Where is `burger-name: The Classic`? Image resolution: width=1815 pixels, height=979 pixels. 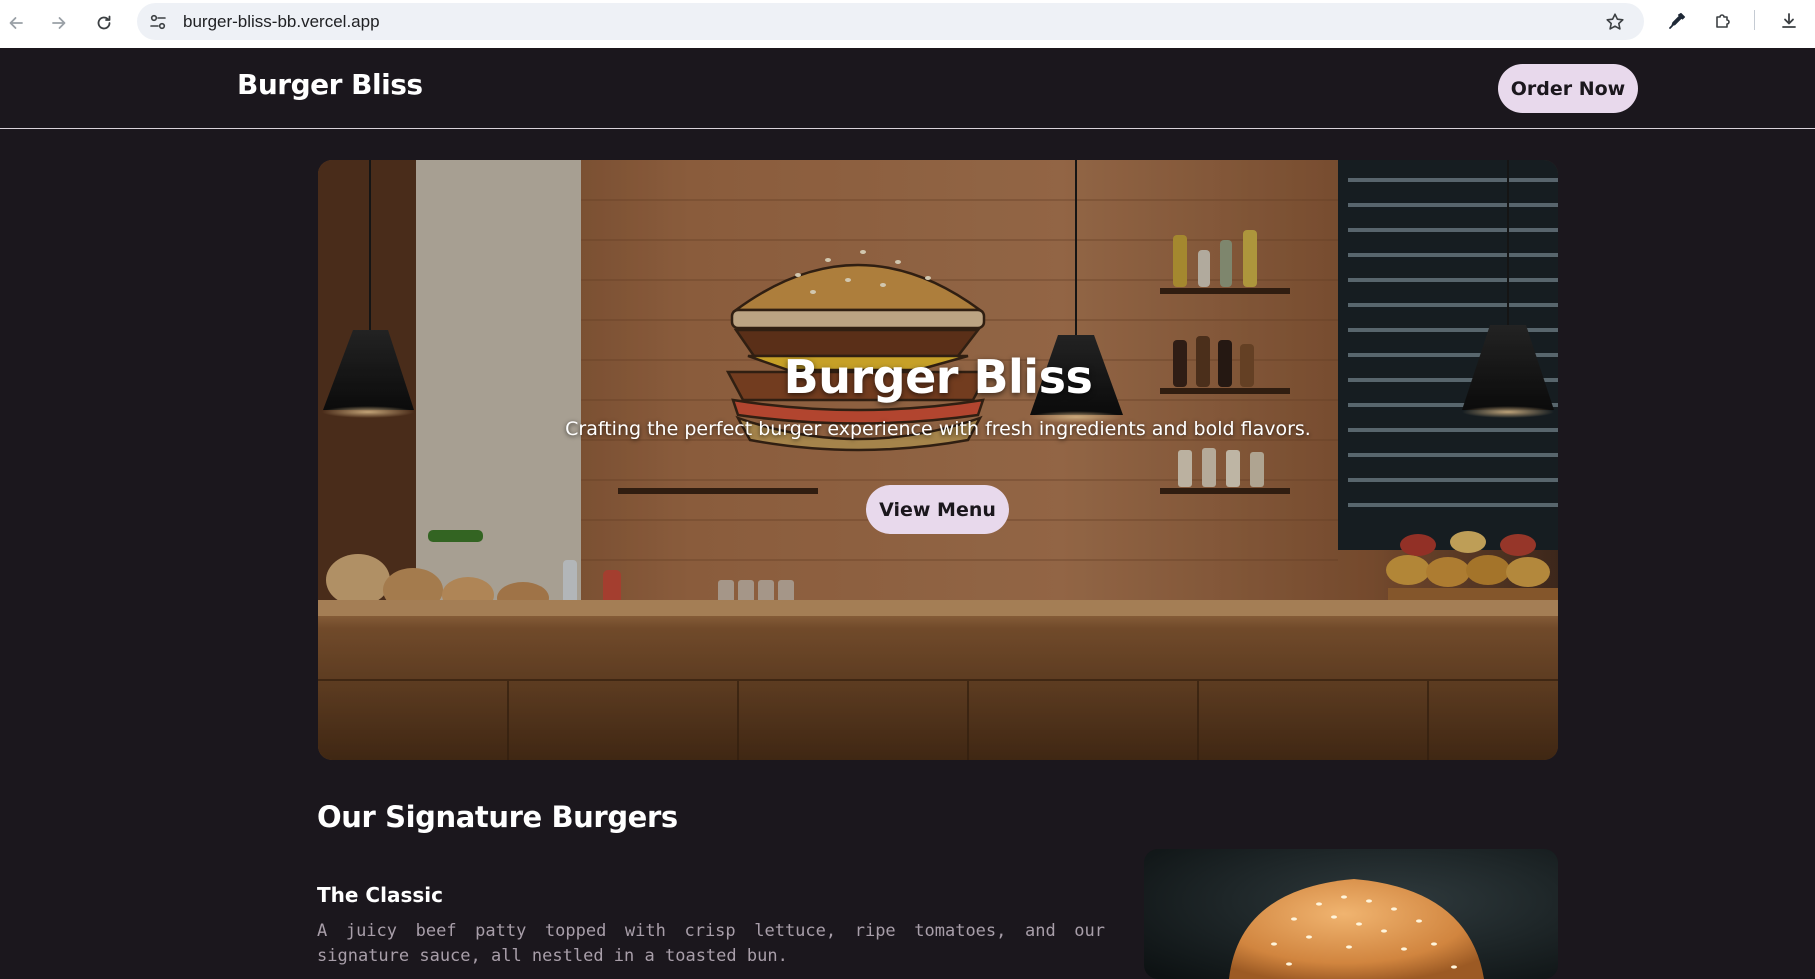 burger-name: The Classic is located at coordinates (380, 895).